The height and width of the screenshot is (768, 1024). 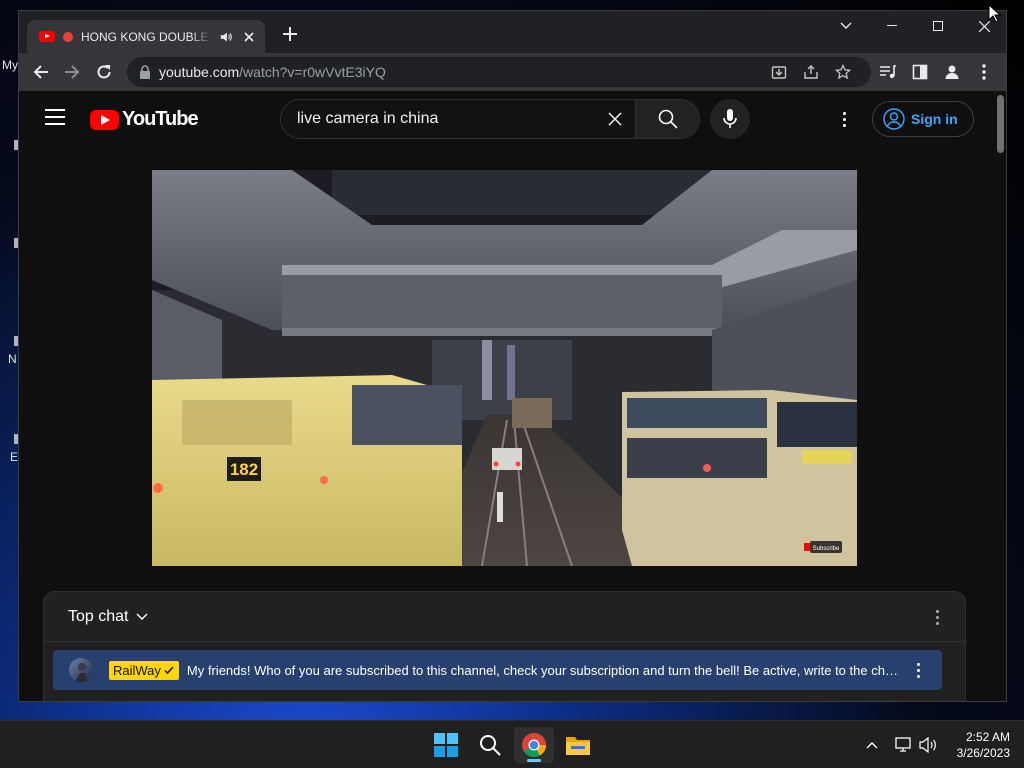 What do you see at coordinates (522, 192) in the screenshot?
I see `distant-building` at bounding box center [522, 192].